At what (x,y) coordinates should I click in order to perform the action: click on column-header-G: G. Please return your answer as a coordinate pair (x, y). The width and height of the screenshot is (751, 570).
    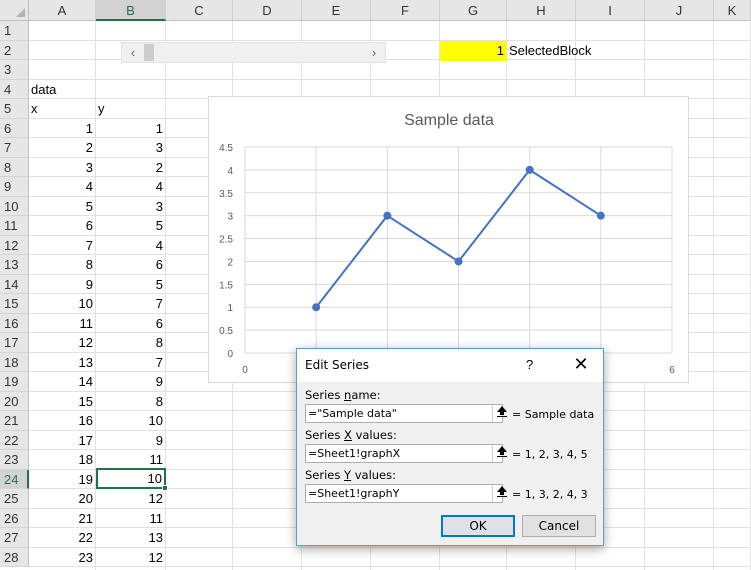
    Looking at the image, I should click on (473, 10).